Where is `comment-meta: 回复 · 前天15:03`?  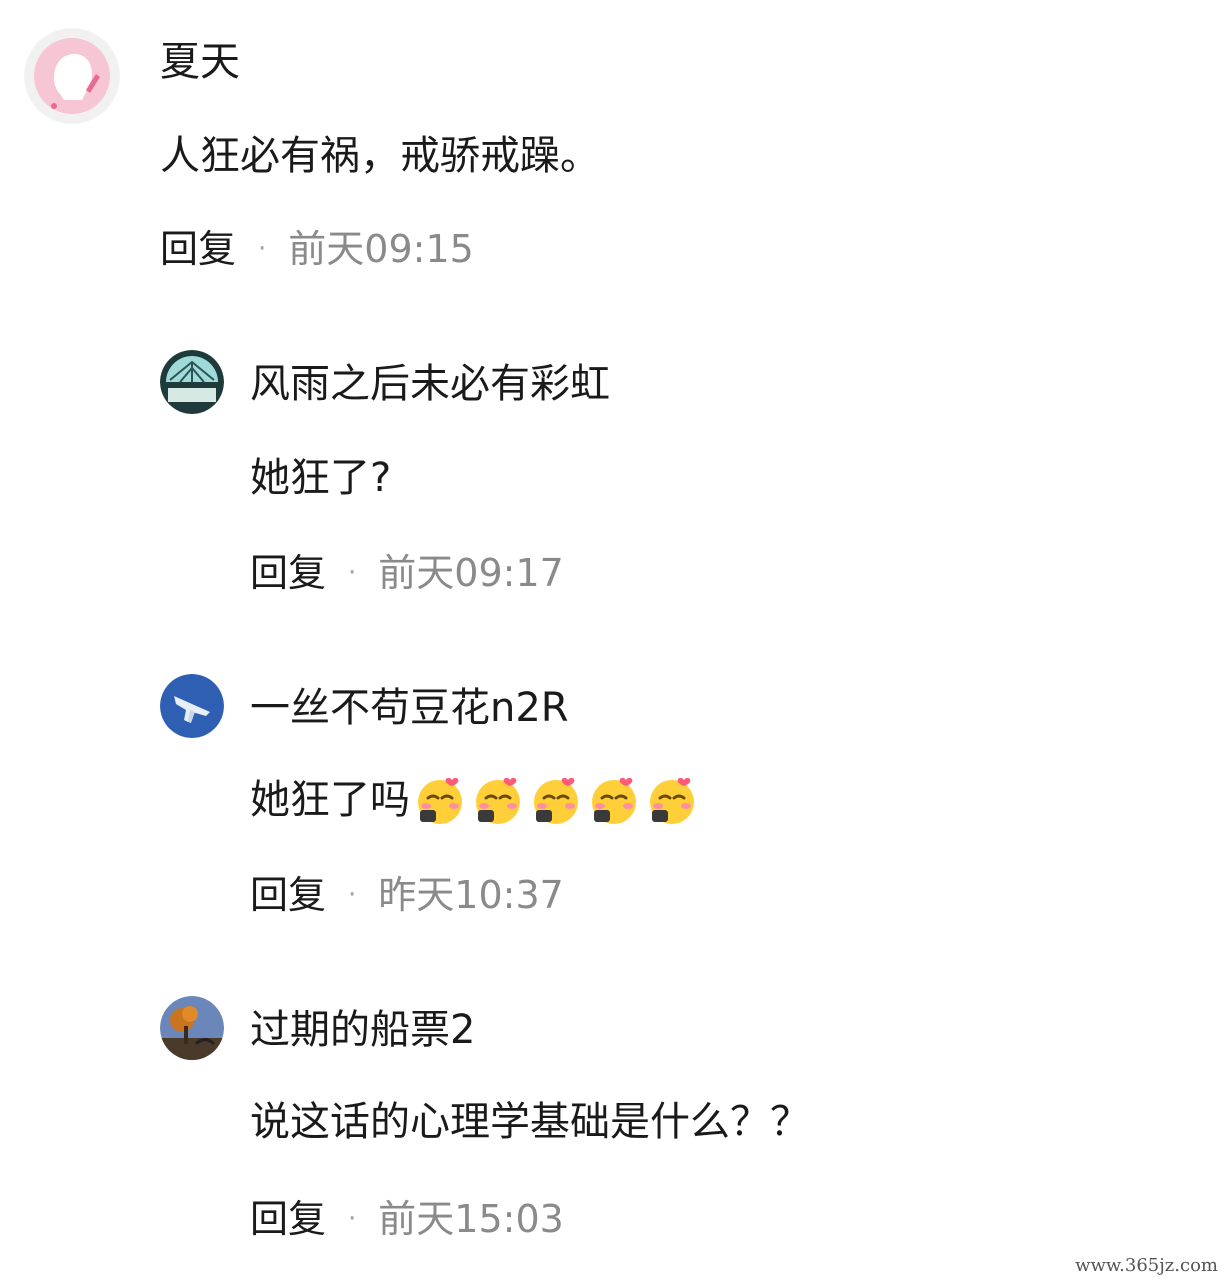
comment-meta: 回复 · 前天15:03 is located at coordinates (407, 1219).